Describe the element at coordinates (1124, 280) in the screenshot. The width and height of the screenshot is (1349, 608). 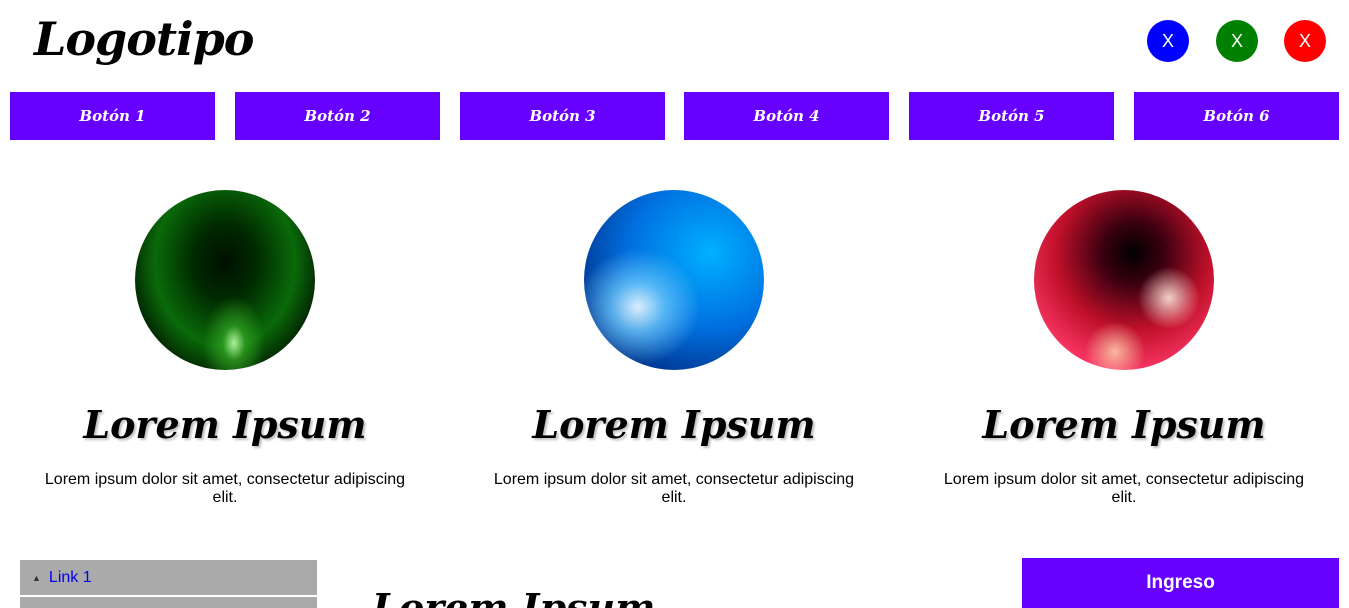
I see `card-image-red` at that location.